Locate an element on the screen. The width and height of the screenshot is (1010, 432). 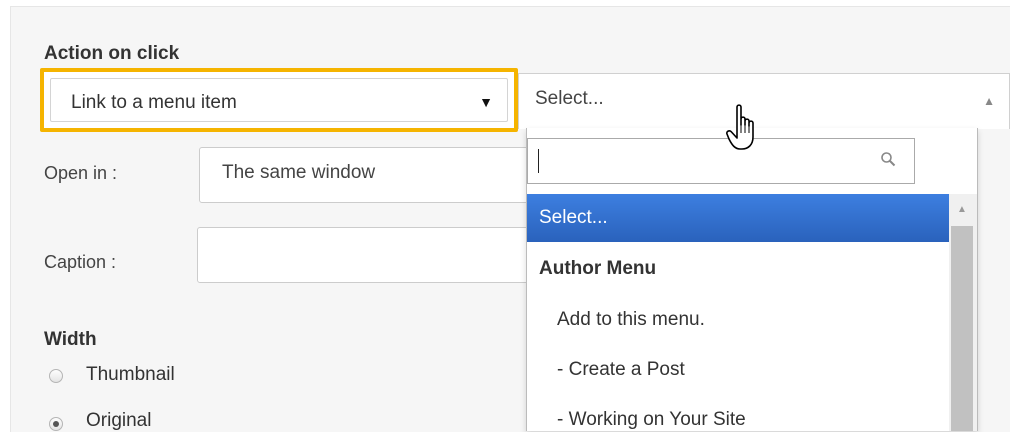
dropdown-group-author-menu: Author Menu is located at coordinates (598, 268).